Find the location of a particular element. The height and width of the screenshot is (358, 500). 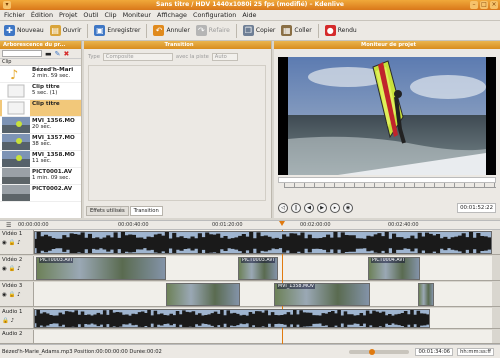

clip-item: PICT0002.AV is located at coordinates (40, 193).